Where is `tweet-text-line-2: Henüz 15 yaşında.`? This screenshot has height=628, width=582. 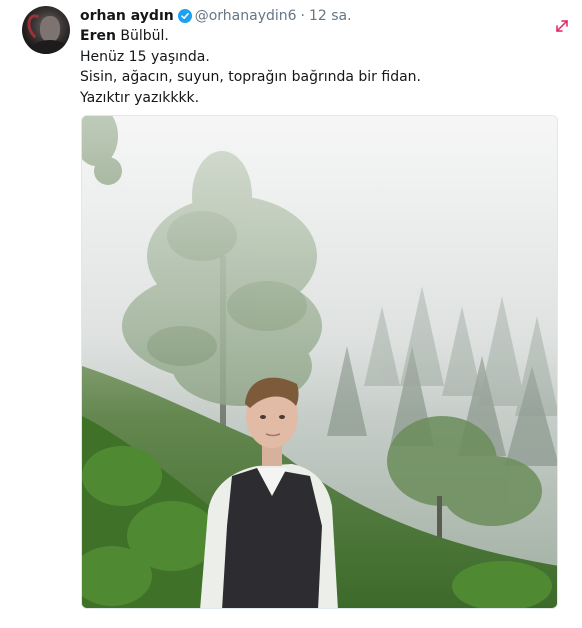
tweet-text-line-2: Henüz 15 yaşında. is located at coordinates (145, 56).